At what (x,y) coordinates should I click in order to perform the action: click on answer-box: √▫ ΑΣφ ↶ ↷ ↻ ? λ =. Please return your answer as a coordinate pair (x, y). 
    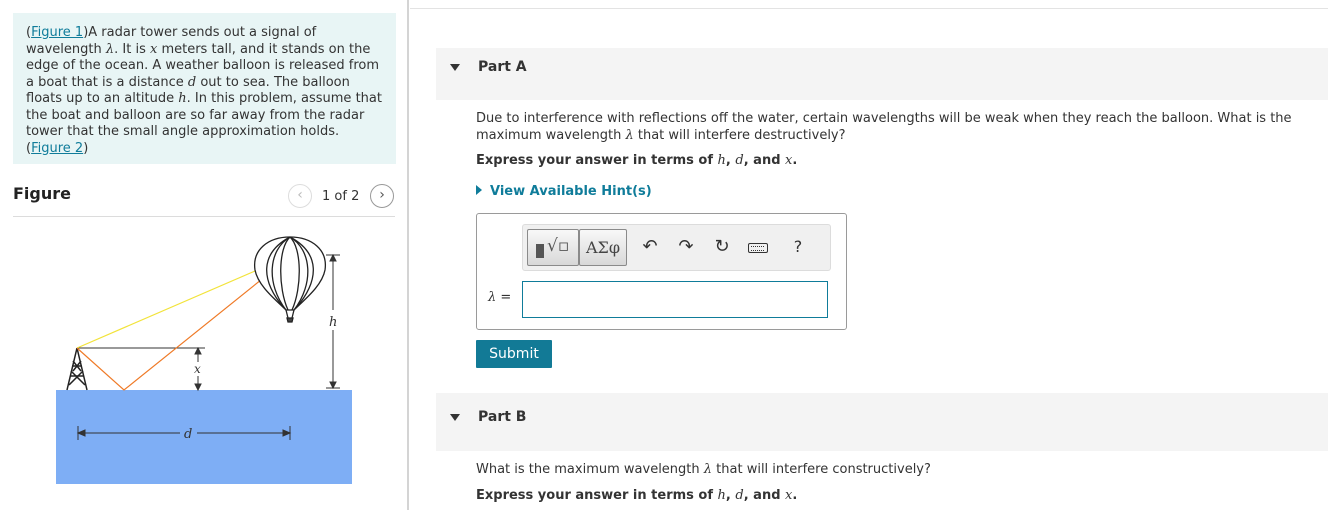
    Looking at the image, I should click on (661, 271).